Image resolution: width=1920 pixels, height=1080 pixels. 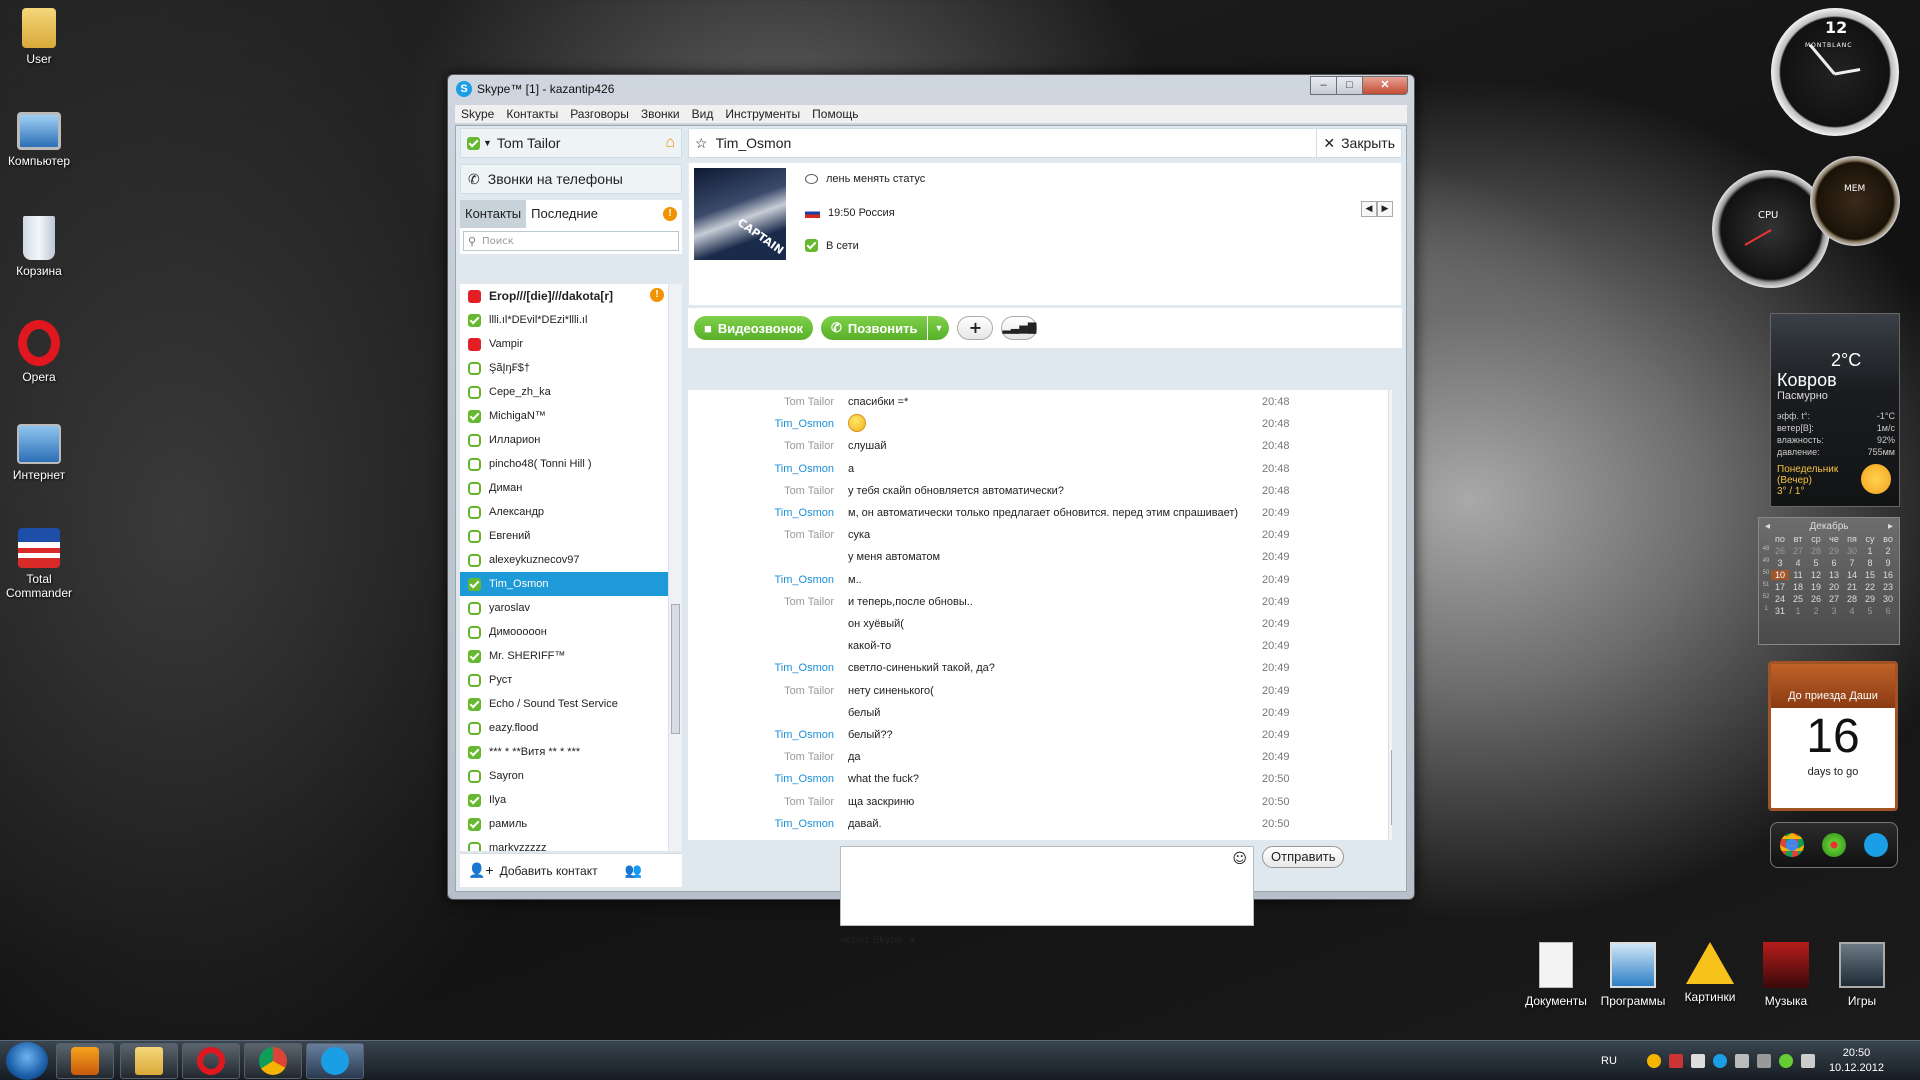 I want to click on chrome-icon, so click(x=1792, y=845).